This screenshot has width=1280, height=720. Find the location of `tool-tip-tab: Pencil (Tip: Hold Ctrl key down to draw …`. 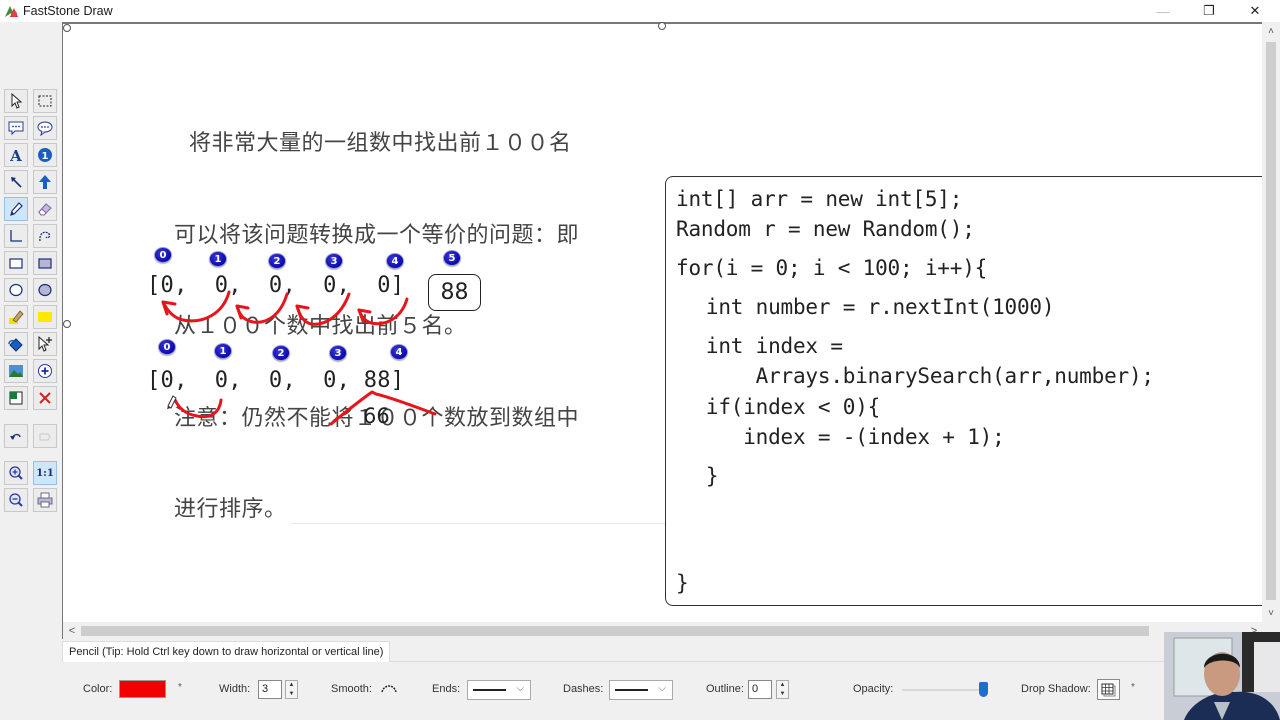

tool-tip-tab: Pencil (Tip: Hold Ctrl key down to draw … is located at coordinates (226, 651).